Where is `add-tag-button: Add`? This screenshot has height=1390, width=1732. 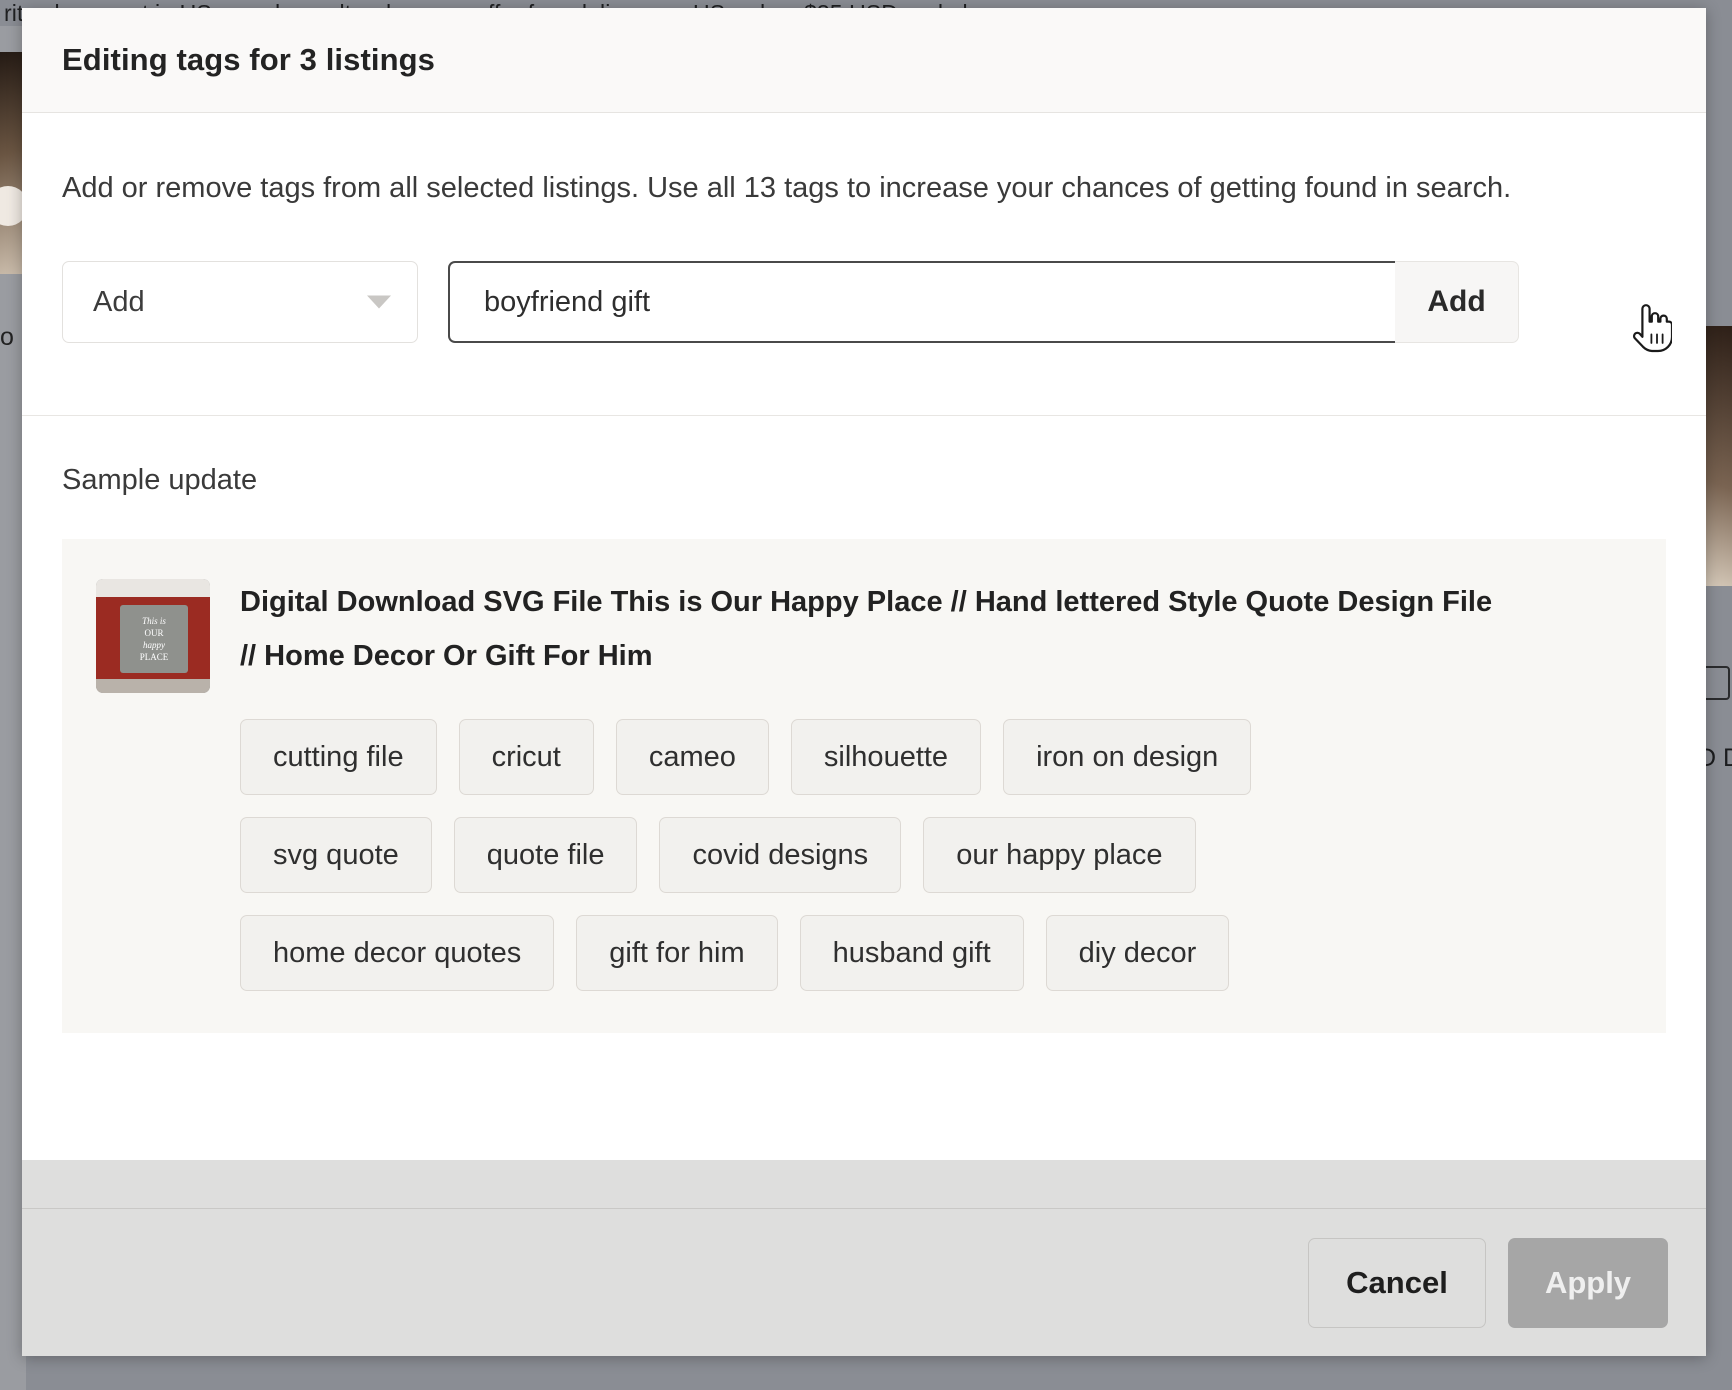 add-tag-button: Add is located at coordinates (1457, 302).